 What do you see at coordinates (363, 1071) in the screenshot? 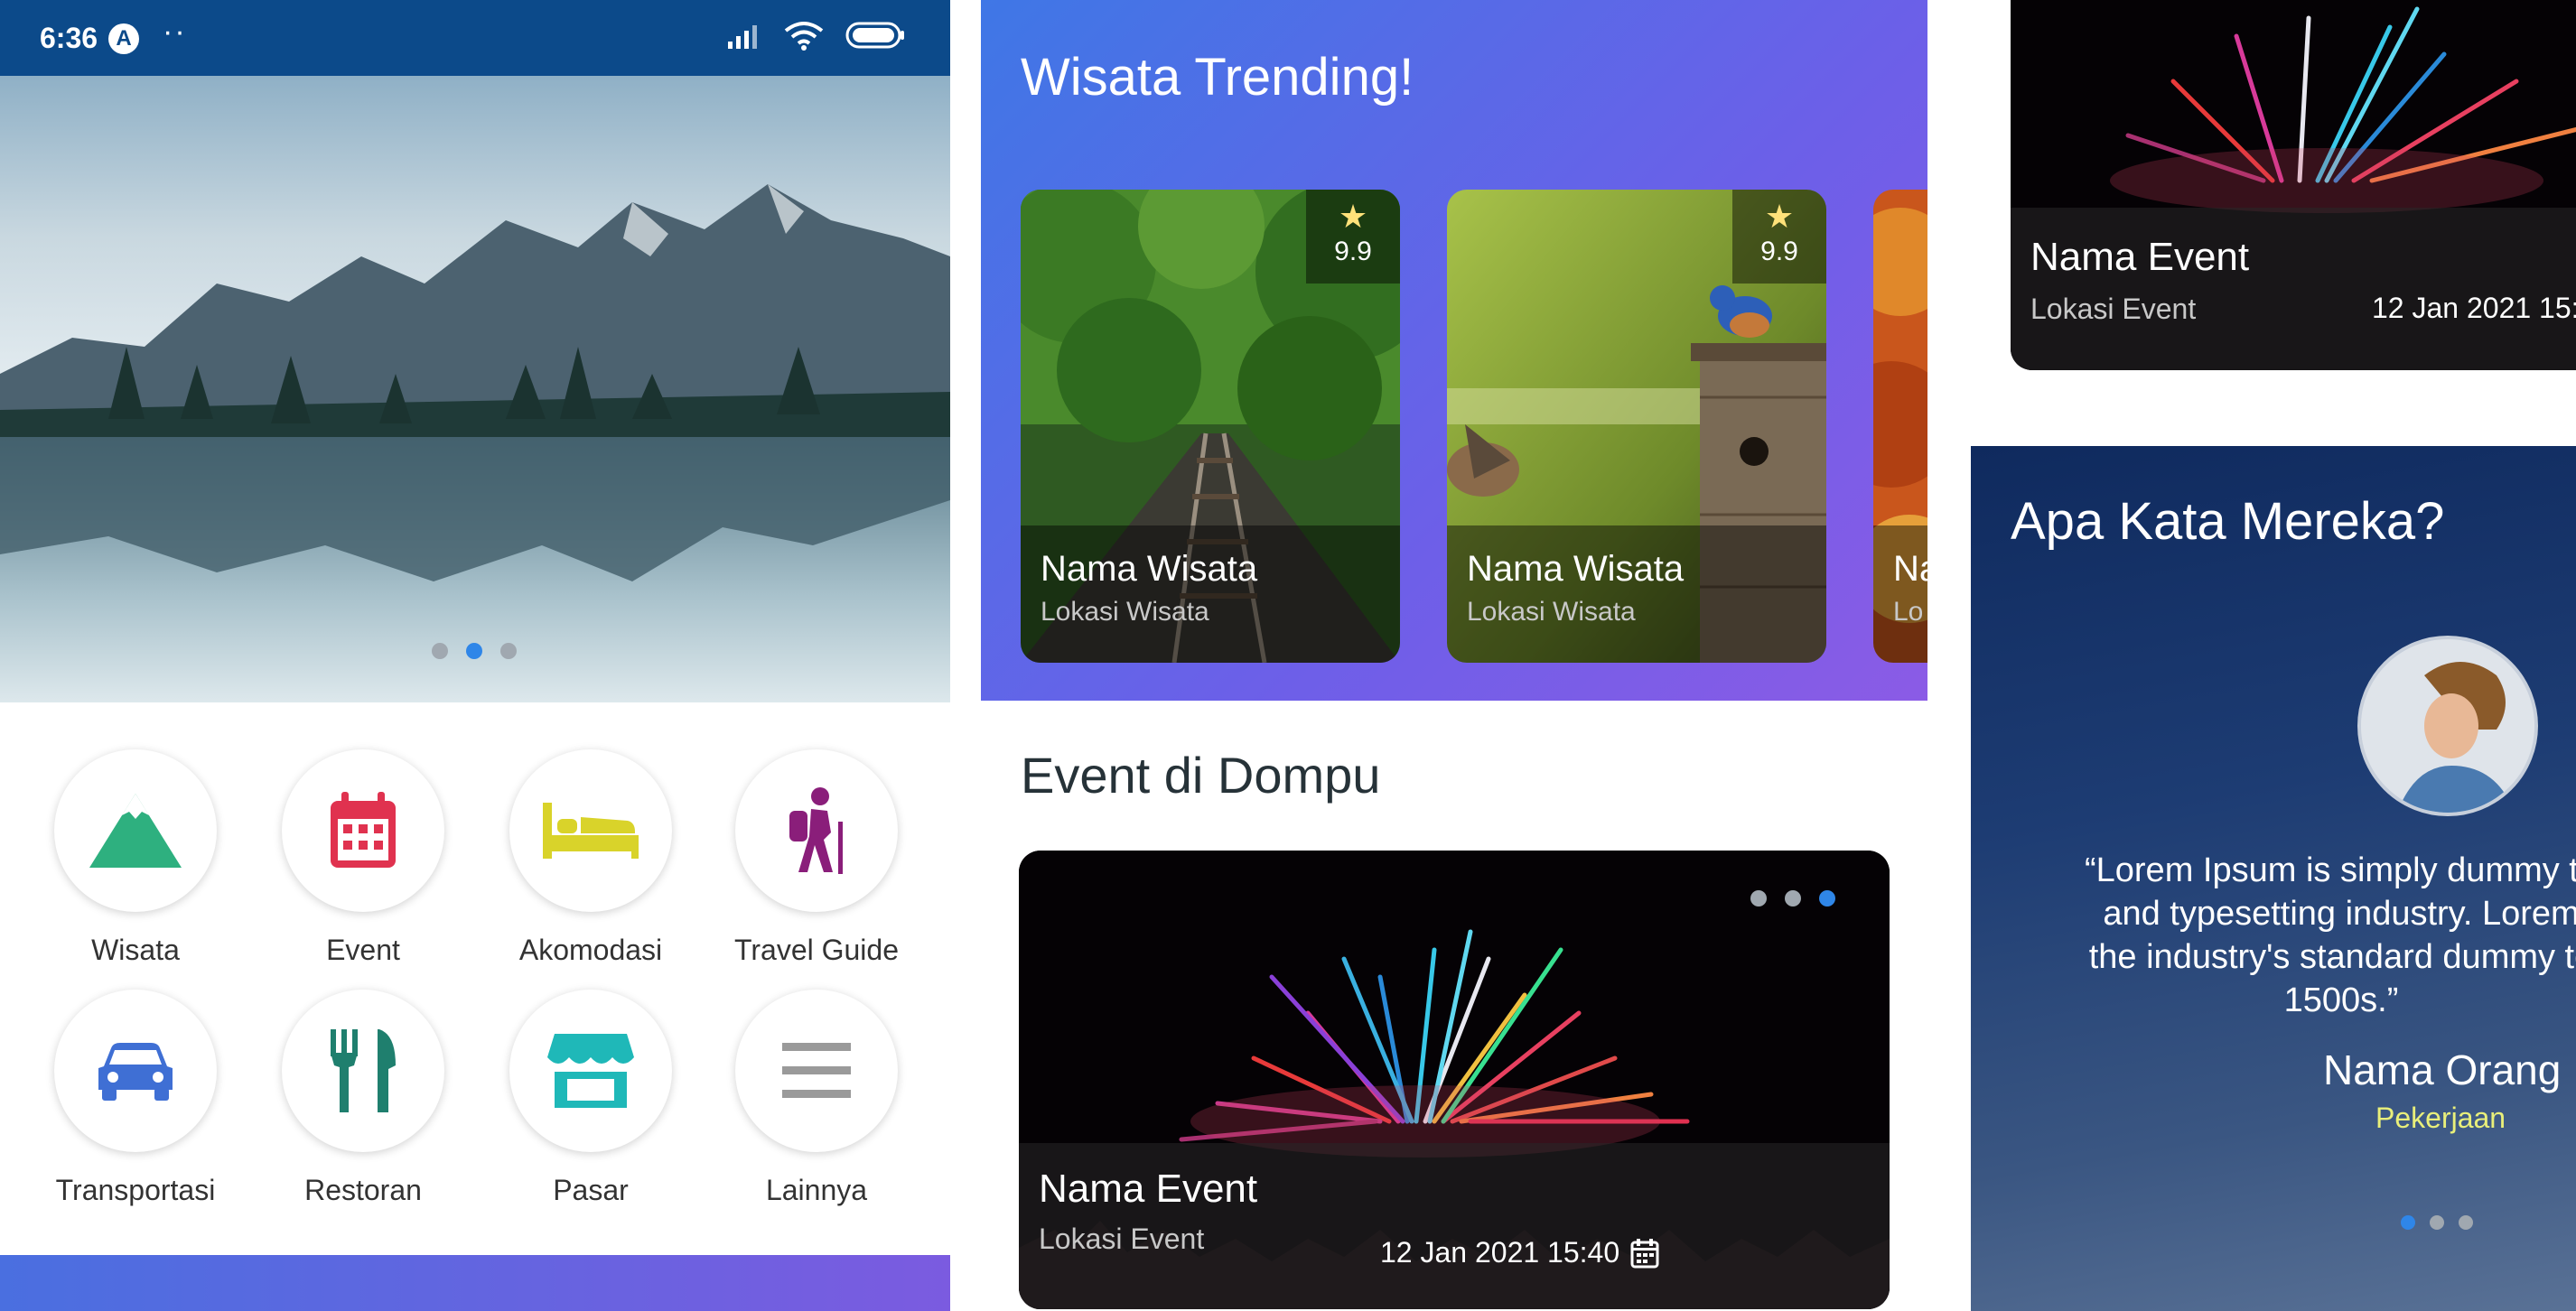
I see `utensils-icon` at bounding box center [363, 1071].